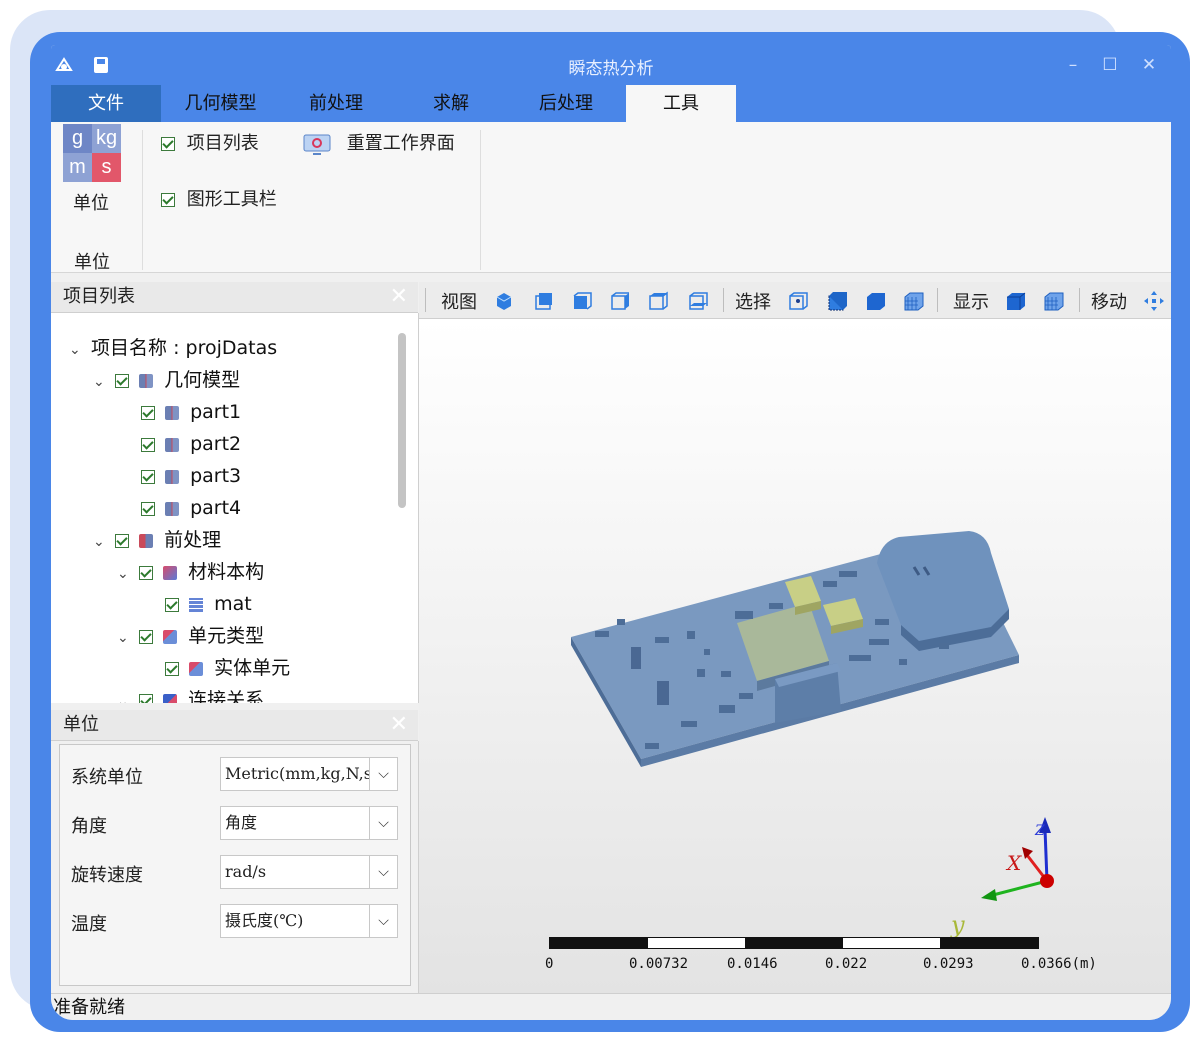  I want to click on z-axis-label: Z, so click(1040, 831).